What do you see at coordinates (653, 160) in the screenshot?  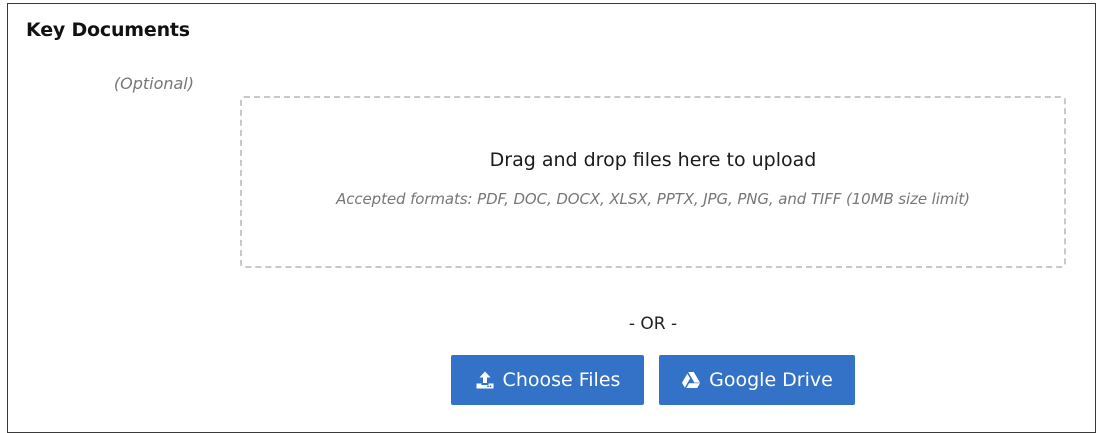 I see `dropzone-title: Drag and drop files here to upload` at bounding box center [653, 160].